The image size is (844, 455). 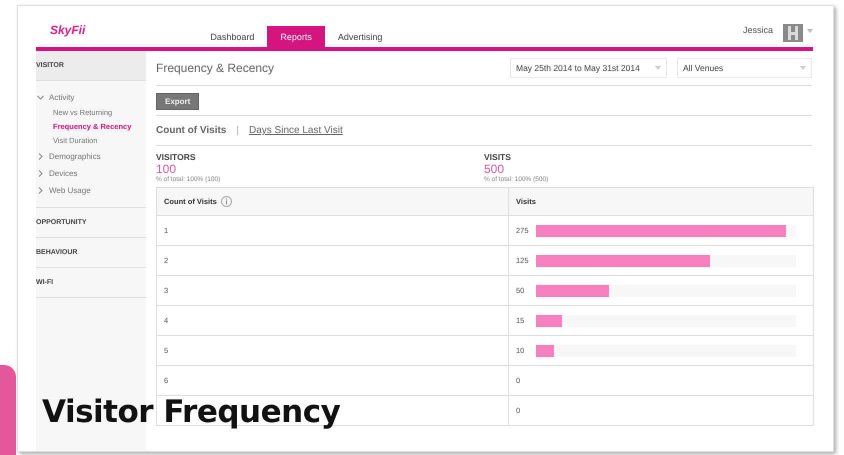 What do you see at coordinates (176, 157) in the screenshot?
I see `stat-label: VISITORS` at bounding box center [176, 157].